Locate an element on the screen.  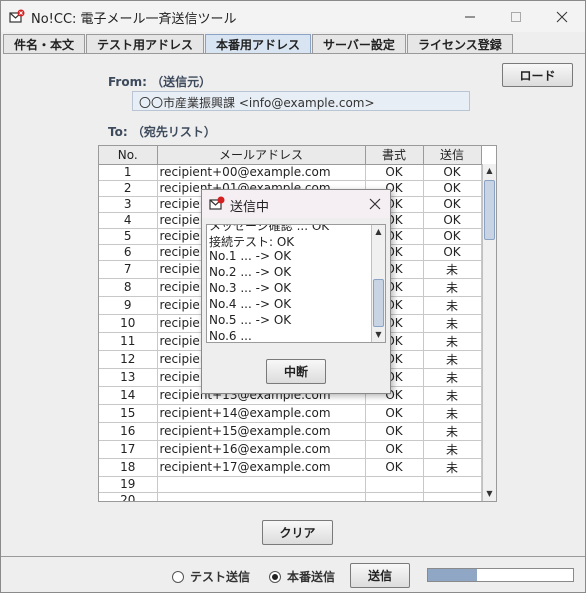
cell-email: recipient+15@example.com is located at coordinates (261, 431).